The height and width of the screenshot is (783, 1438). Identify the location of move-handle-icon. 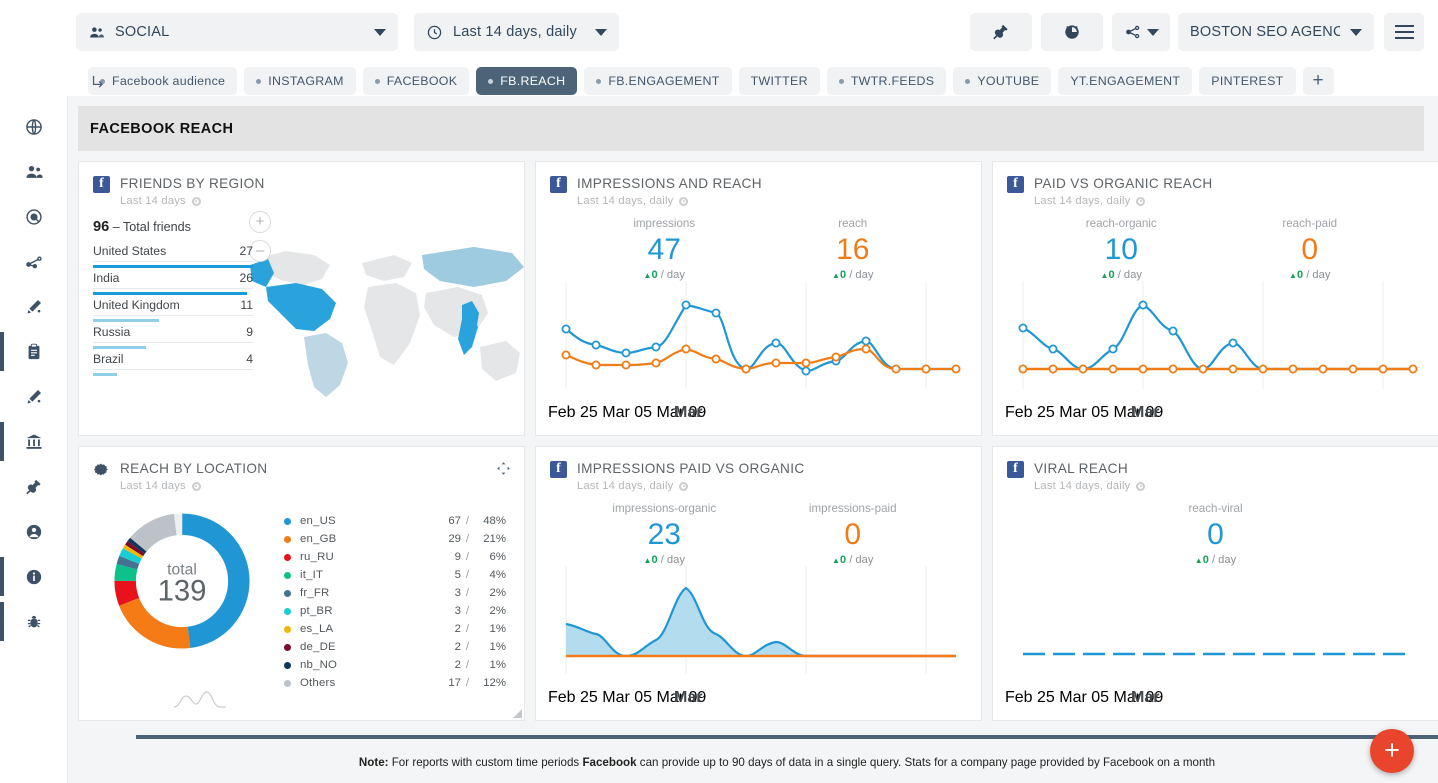
(503, 468).